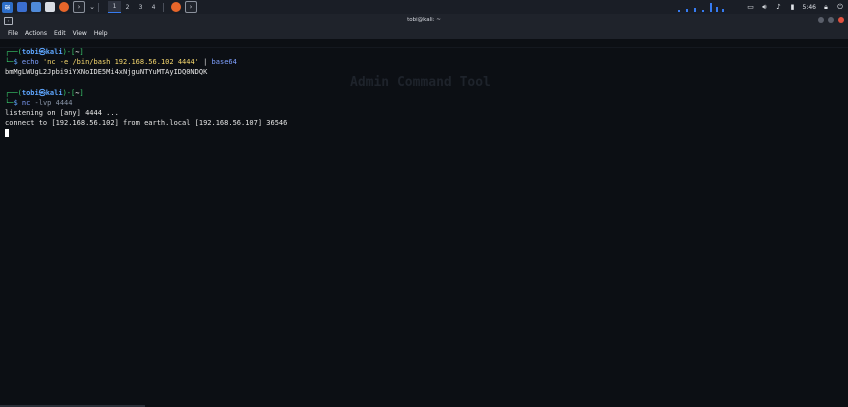 The height and width of the screenshot is (407, 848). Describe the element at coordinates (26, 103) in the screenshot. I see `cmd-nc: nc` at that location.